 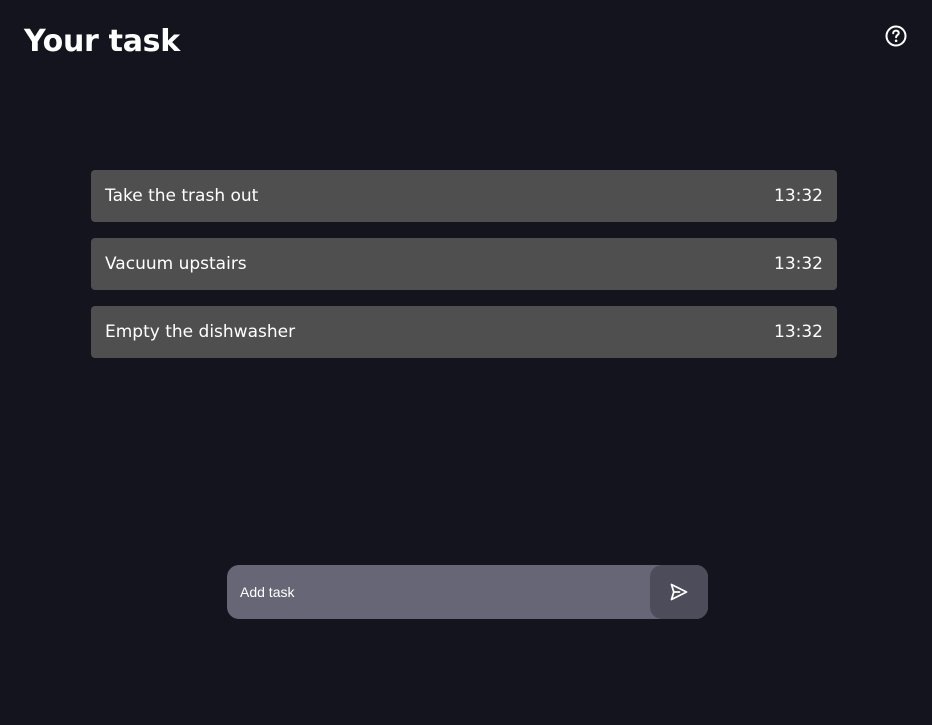 I want to click on task-item: Empty the dishwasher 13:32, so click(x=464, y=332).